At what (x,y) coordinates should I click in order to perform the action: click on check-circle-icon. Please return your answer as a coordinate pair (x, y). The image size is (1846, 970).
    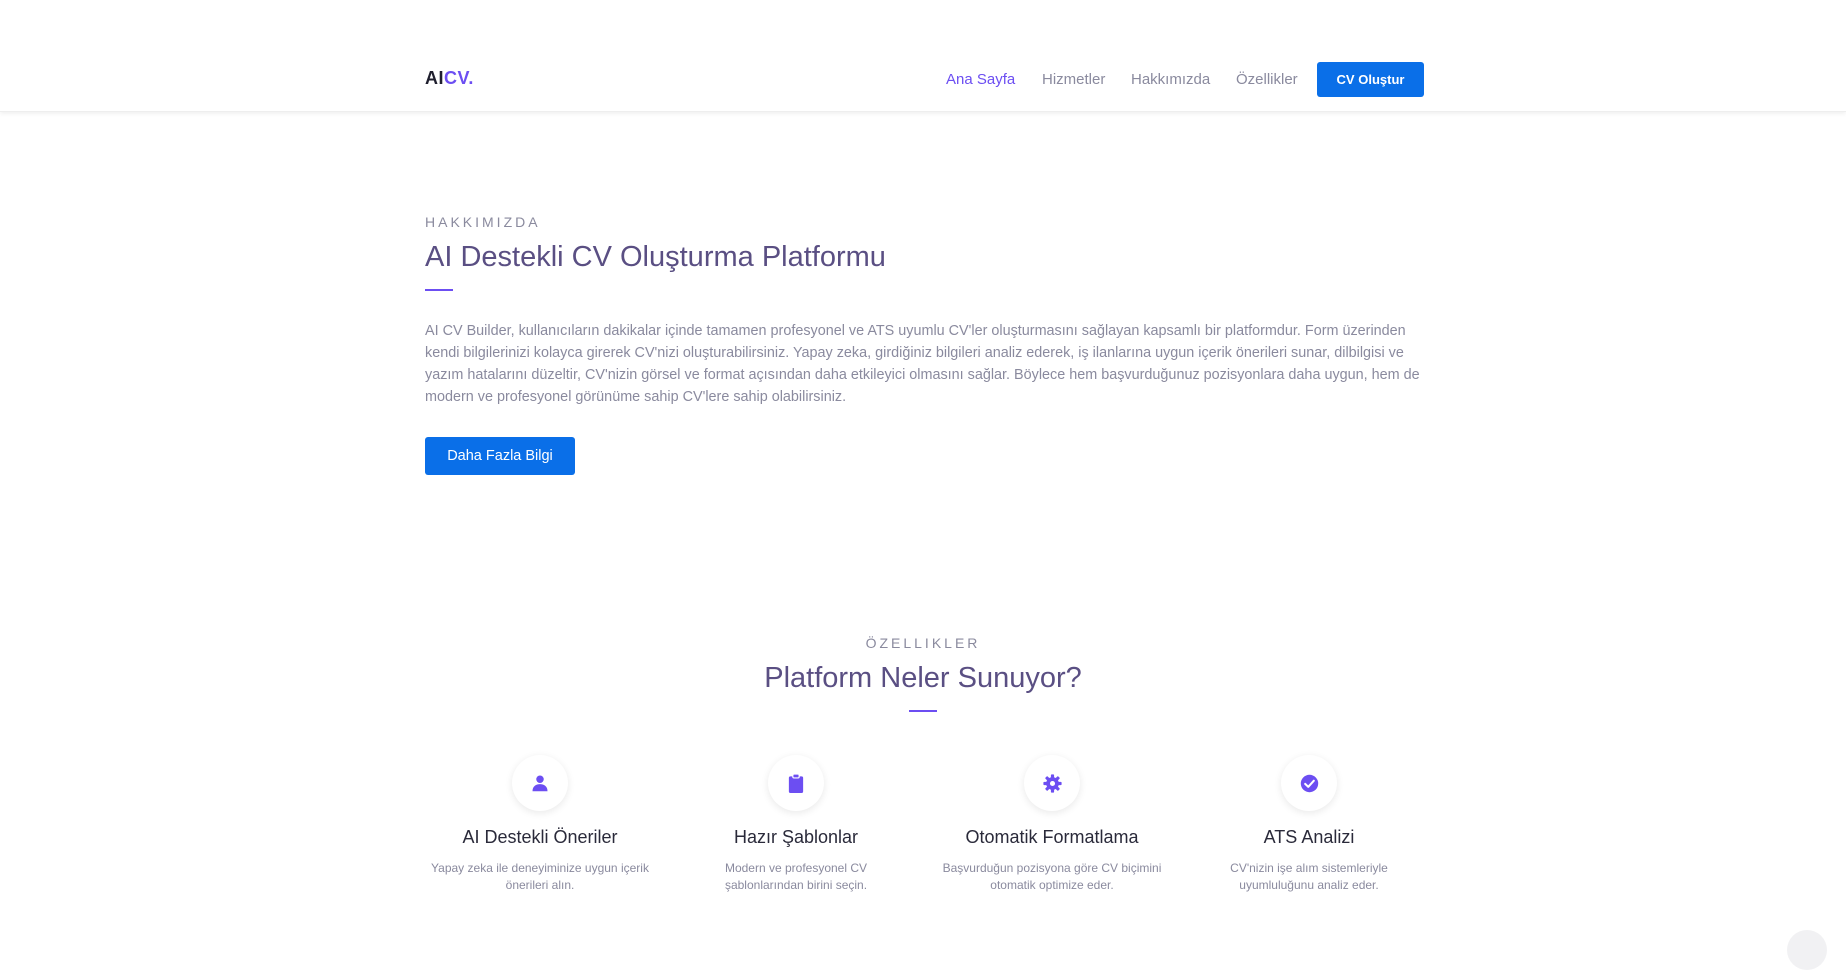
    Looking at the image, I should click on (1309, 783).